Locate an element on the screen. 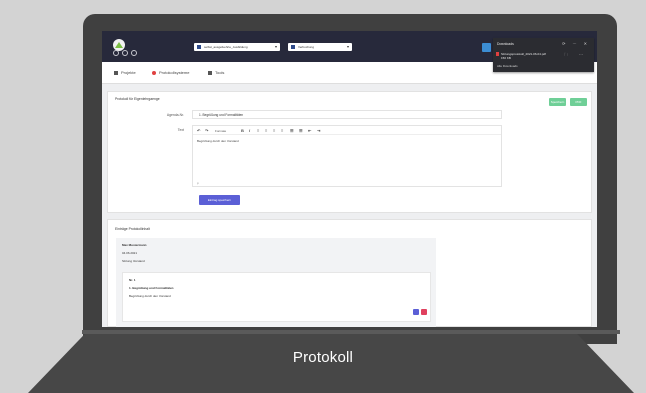  tab-tools: Tools is located at coordinates (216, 72).